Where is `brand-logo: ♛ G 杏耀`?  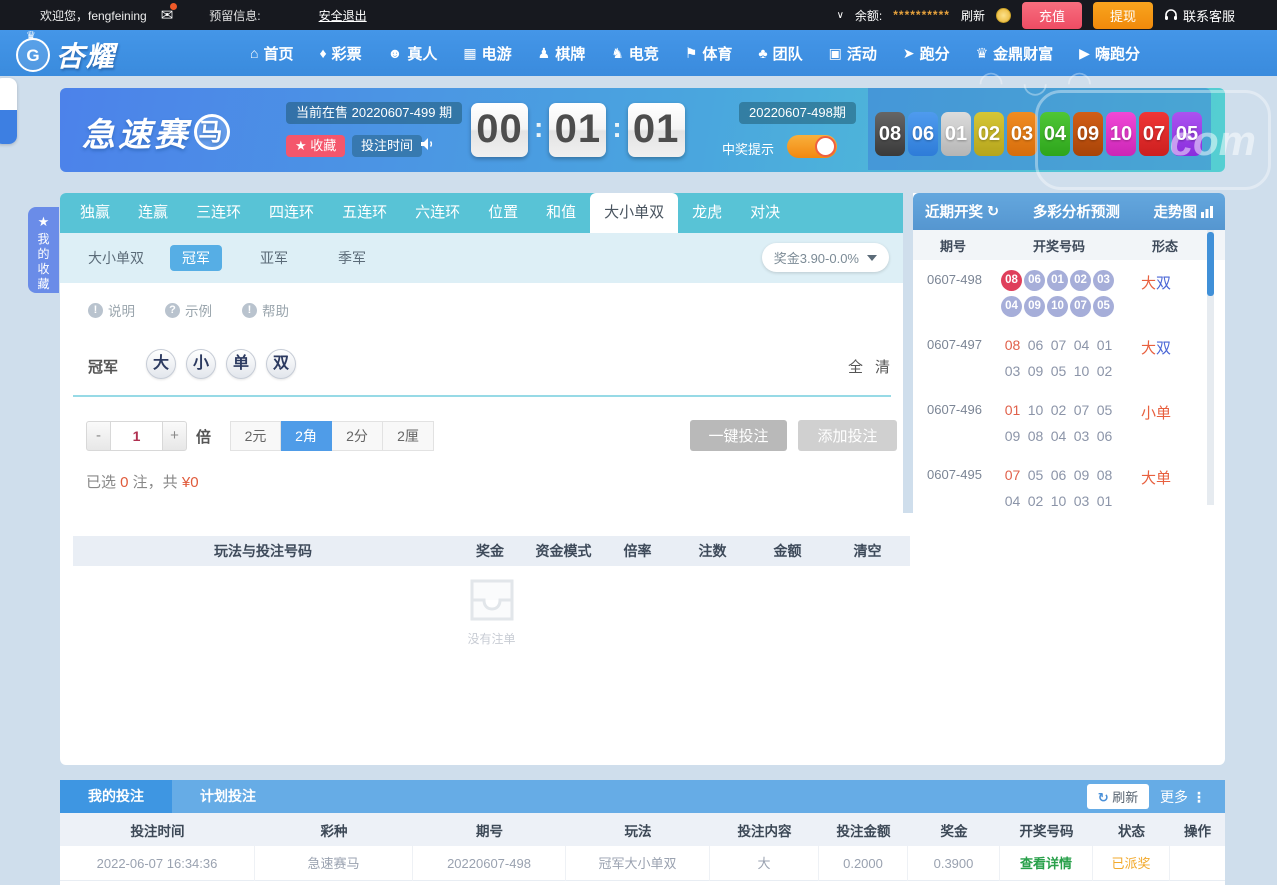
brand-logo: ♛ G 杏耀 is located at coordinates (66, 52).